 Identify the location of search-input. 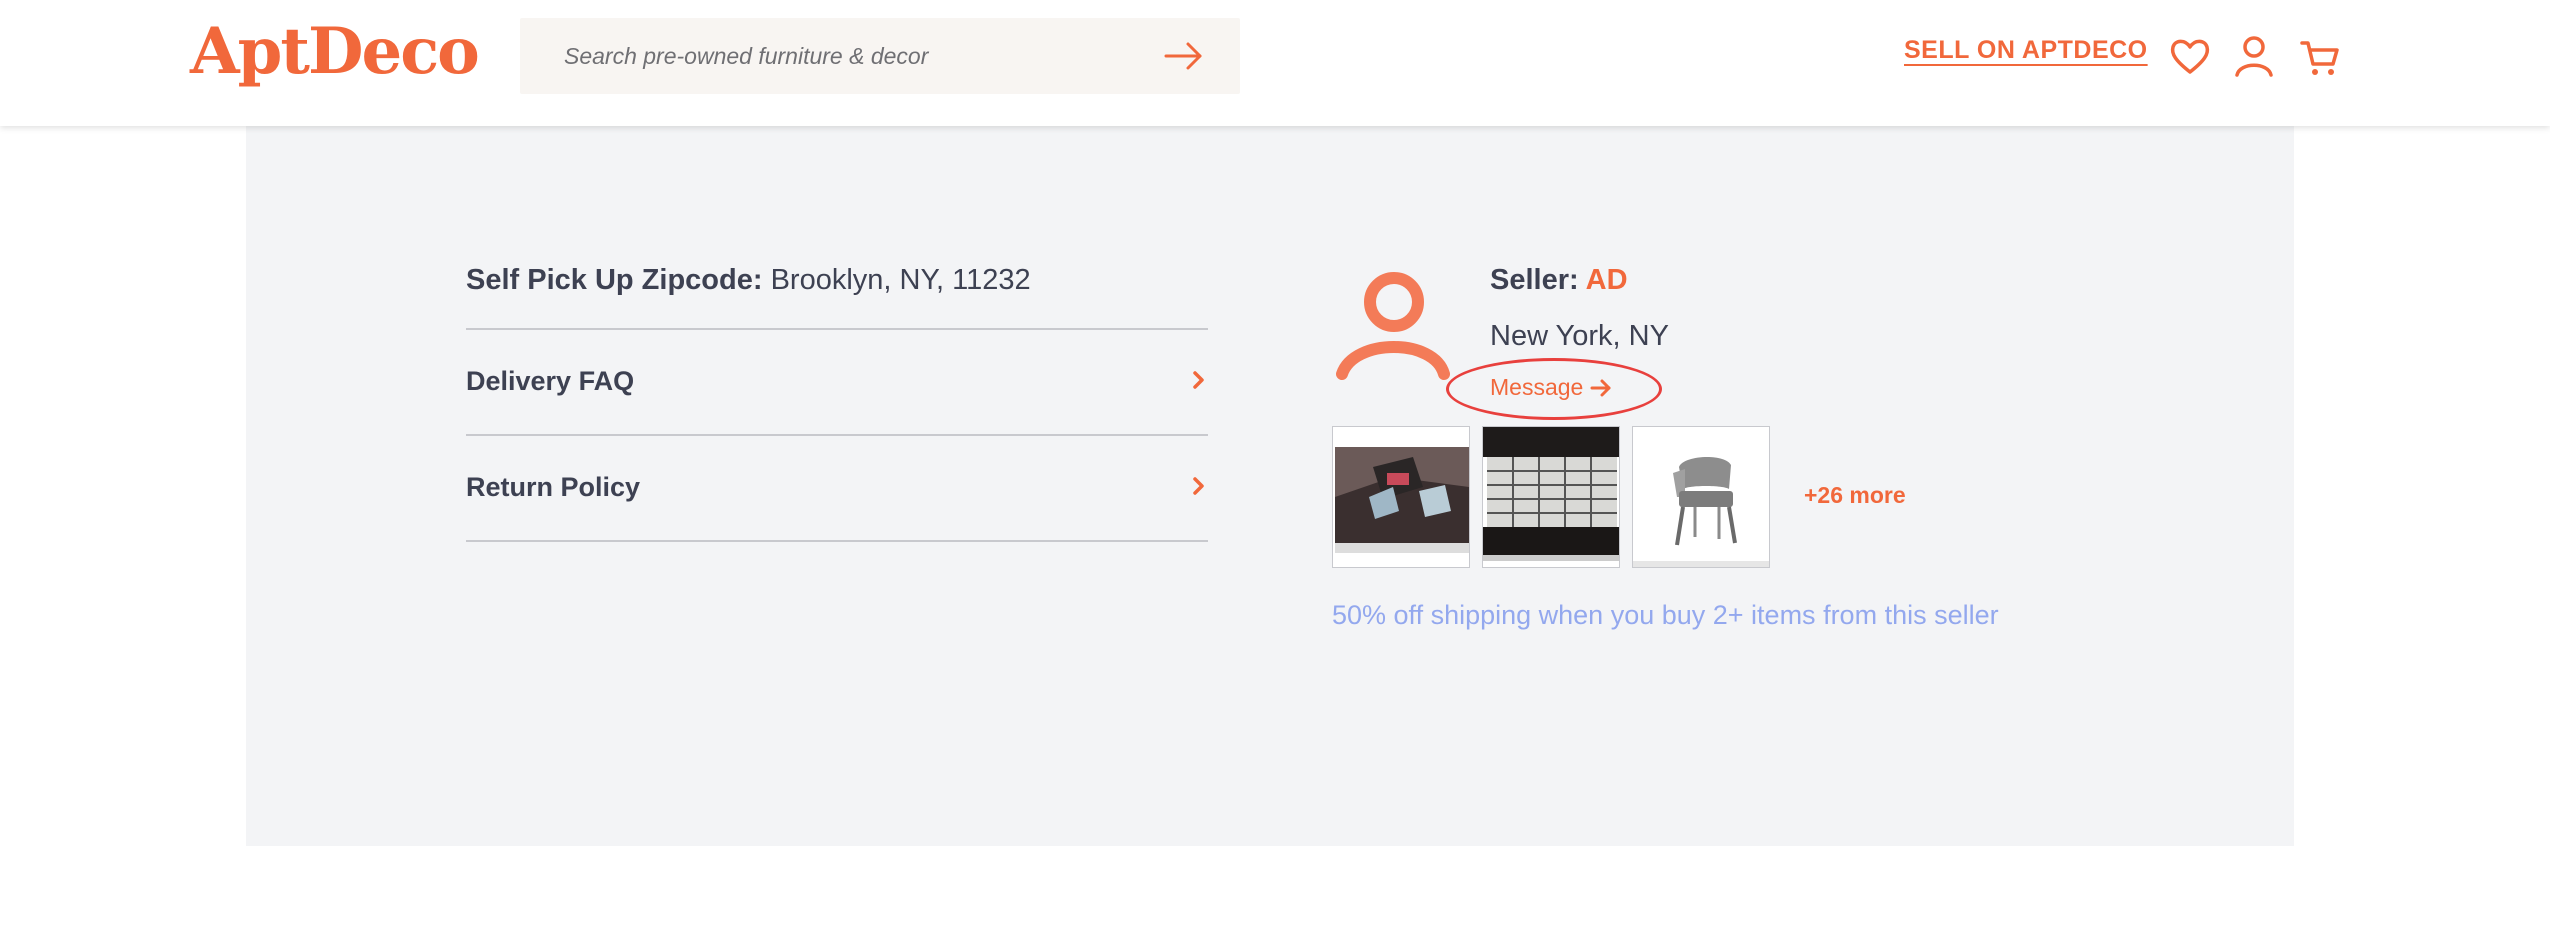
(840, 56).